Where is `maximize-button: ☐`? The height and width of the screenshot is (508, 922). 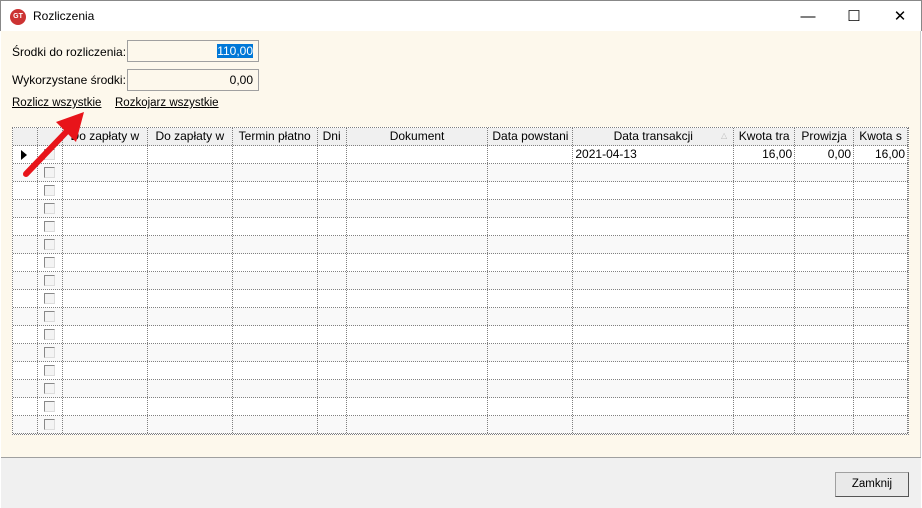
maximize-button: ☐ is located at coordinates (854, 16).